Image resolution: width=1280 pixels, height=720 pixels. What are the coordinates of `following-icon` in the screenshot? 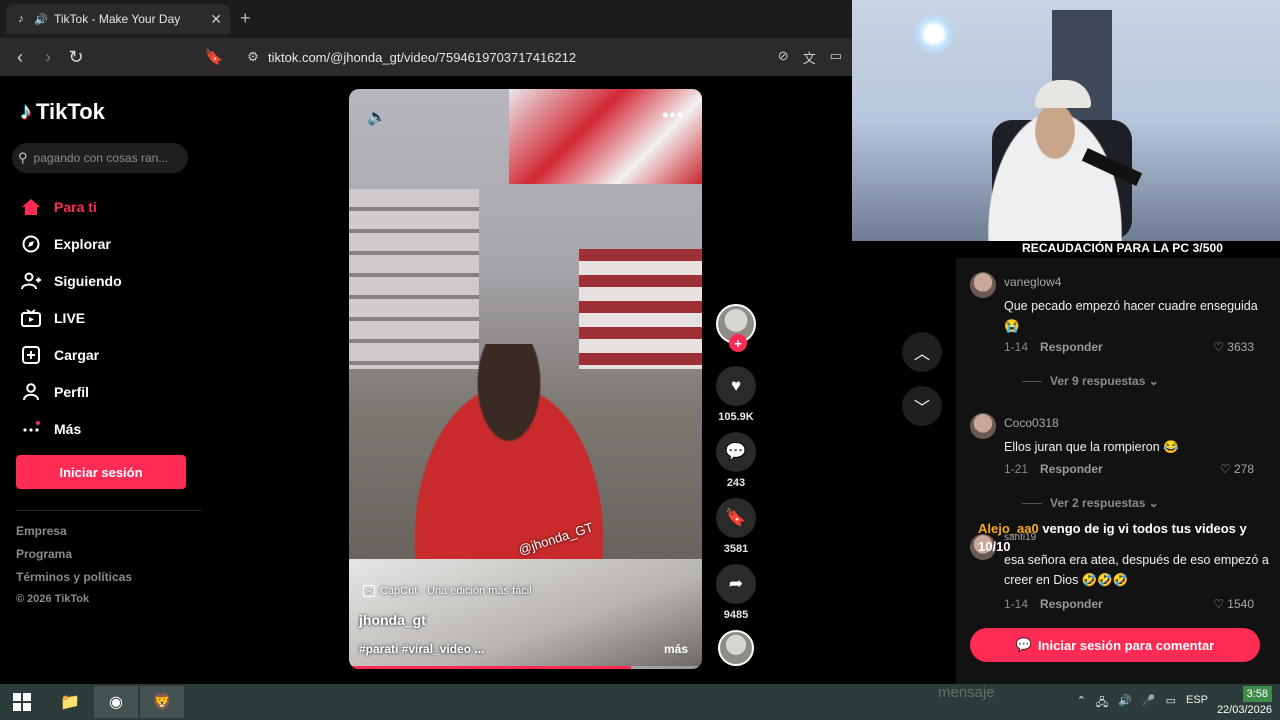 It's located at (31, 281).